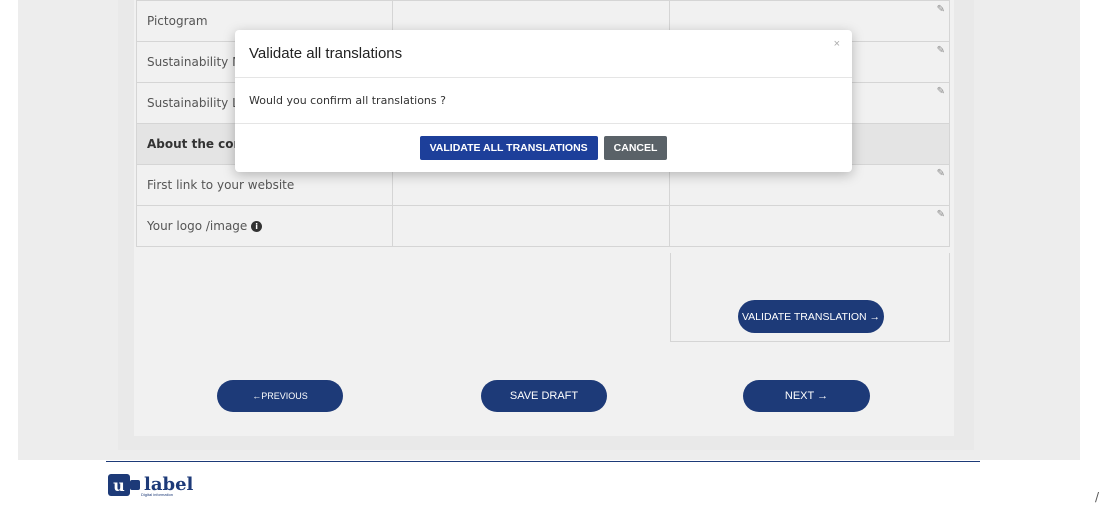 The height and width of the screenshot is (505, 1102). I want to click on cancel-button: CANCEL, so click(635, 147).